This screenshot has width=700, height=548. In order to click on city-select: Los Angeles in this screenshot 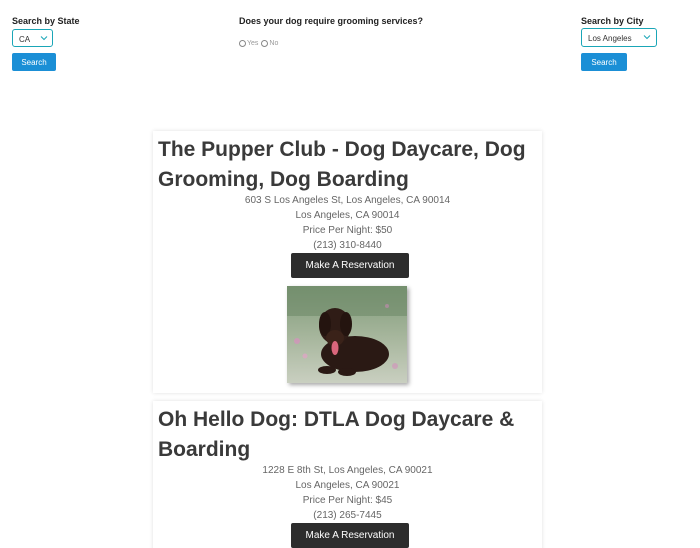, I will do `click(619, 37)`.